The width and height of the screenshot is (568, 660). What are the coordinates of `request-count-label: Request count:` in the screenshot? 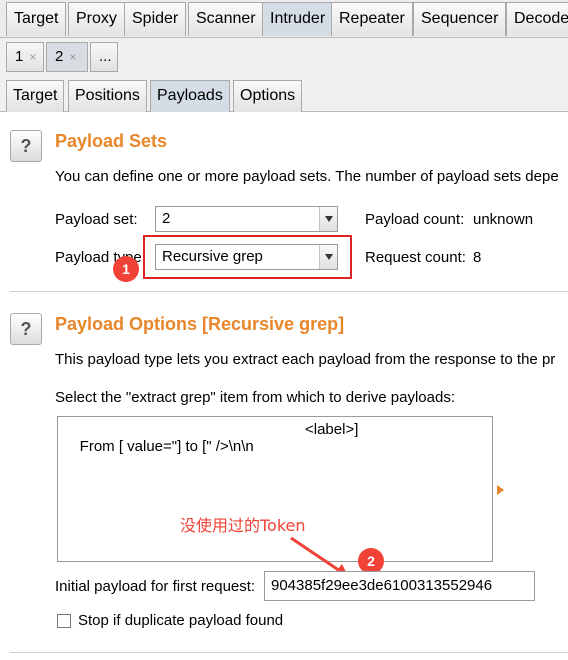 It's located at (415, 257).